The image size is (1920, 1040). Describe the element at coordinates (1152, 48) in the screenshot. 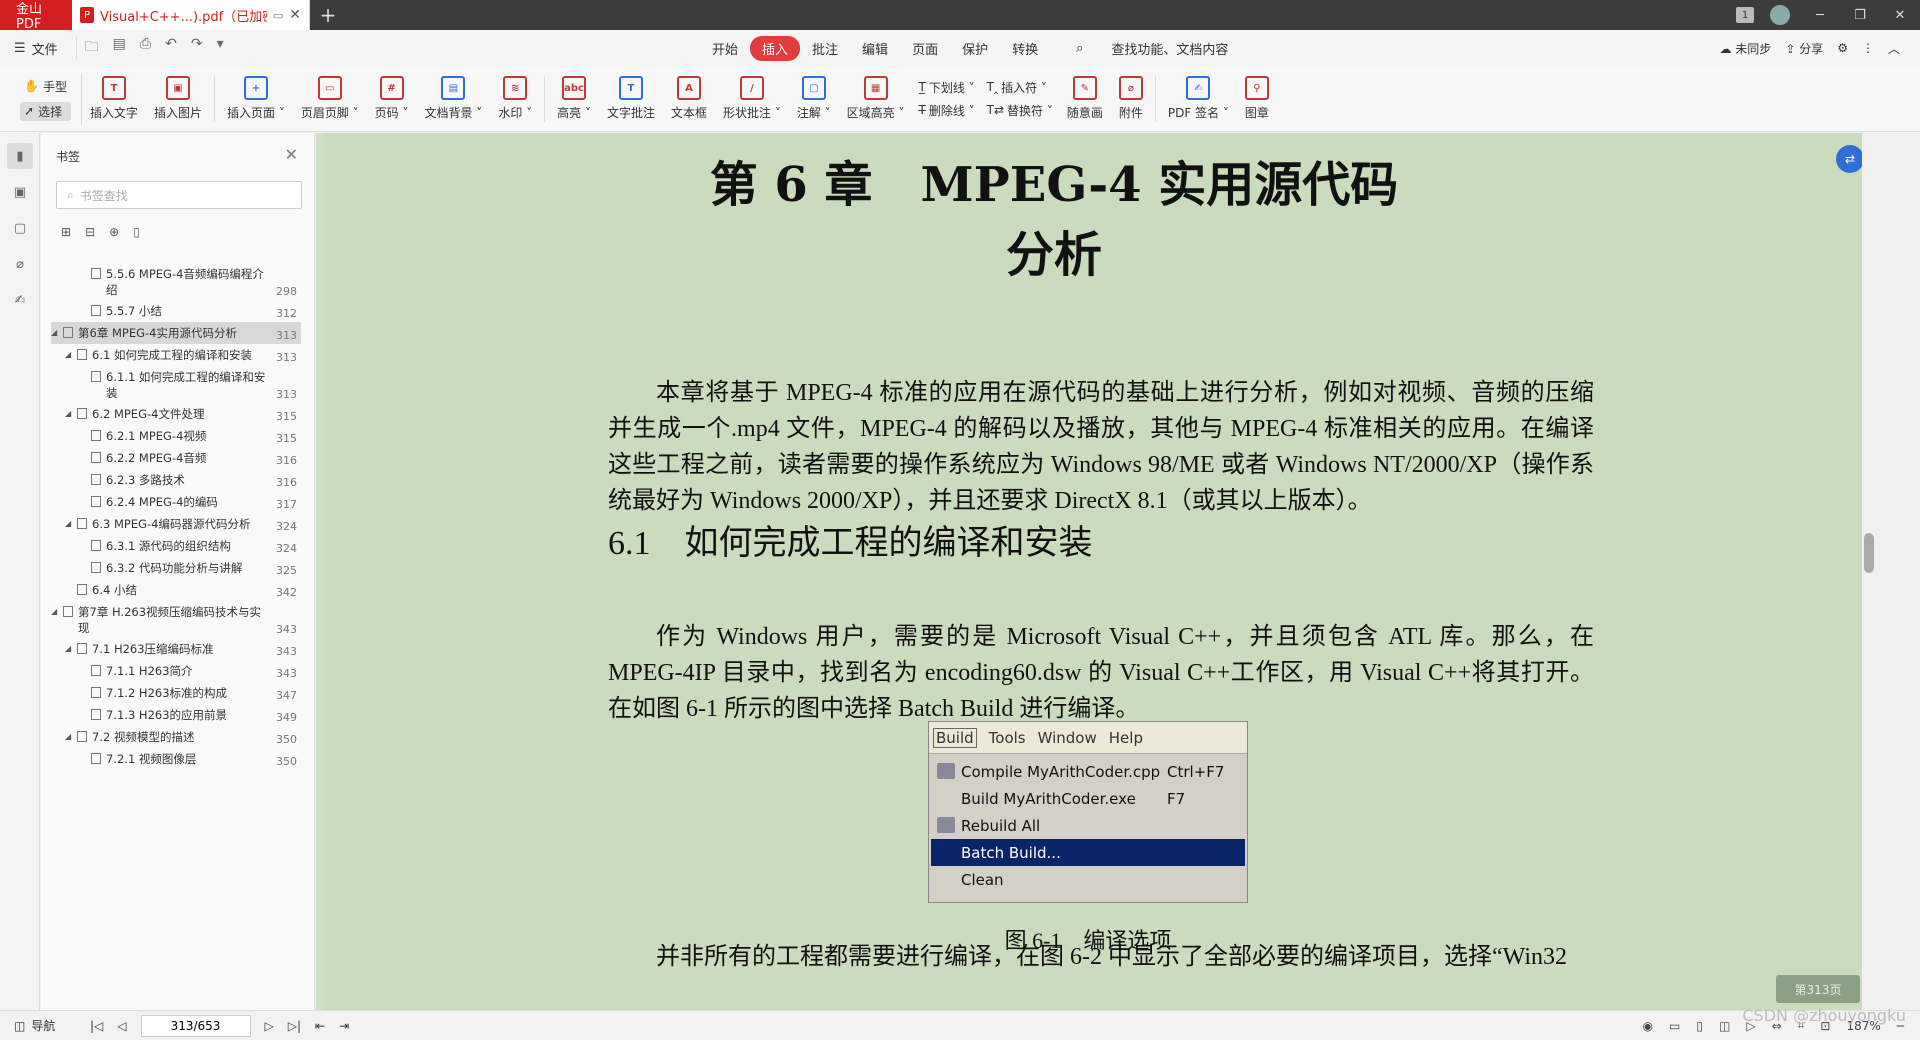

I see `feature-search: ⌕ 查找功能、文档内容` at that location.